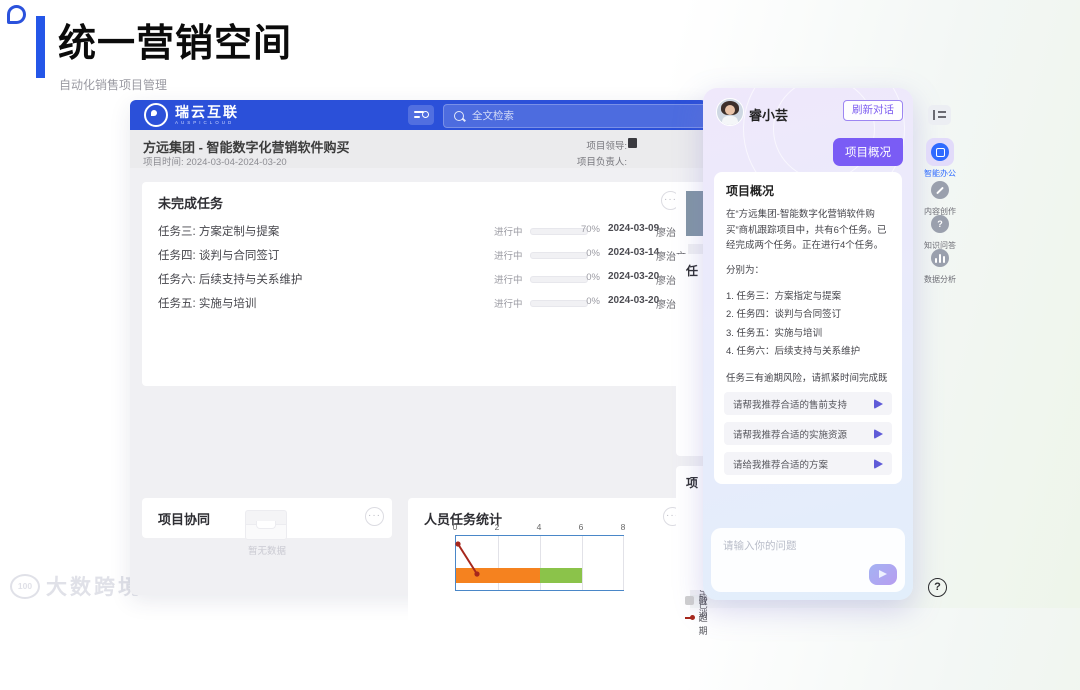 Image resolution: width=1080 pixels, height=690 pixels. I want to click on watermark-logo: 100 大数跨境, so click(76, 586).